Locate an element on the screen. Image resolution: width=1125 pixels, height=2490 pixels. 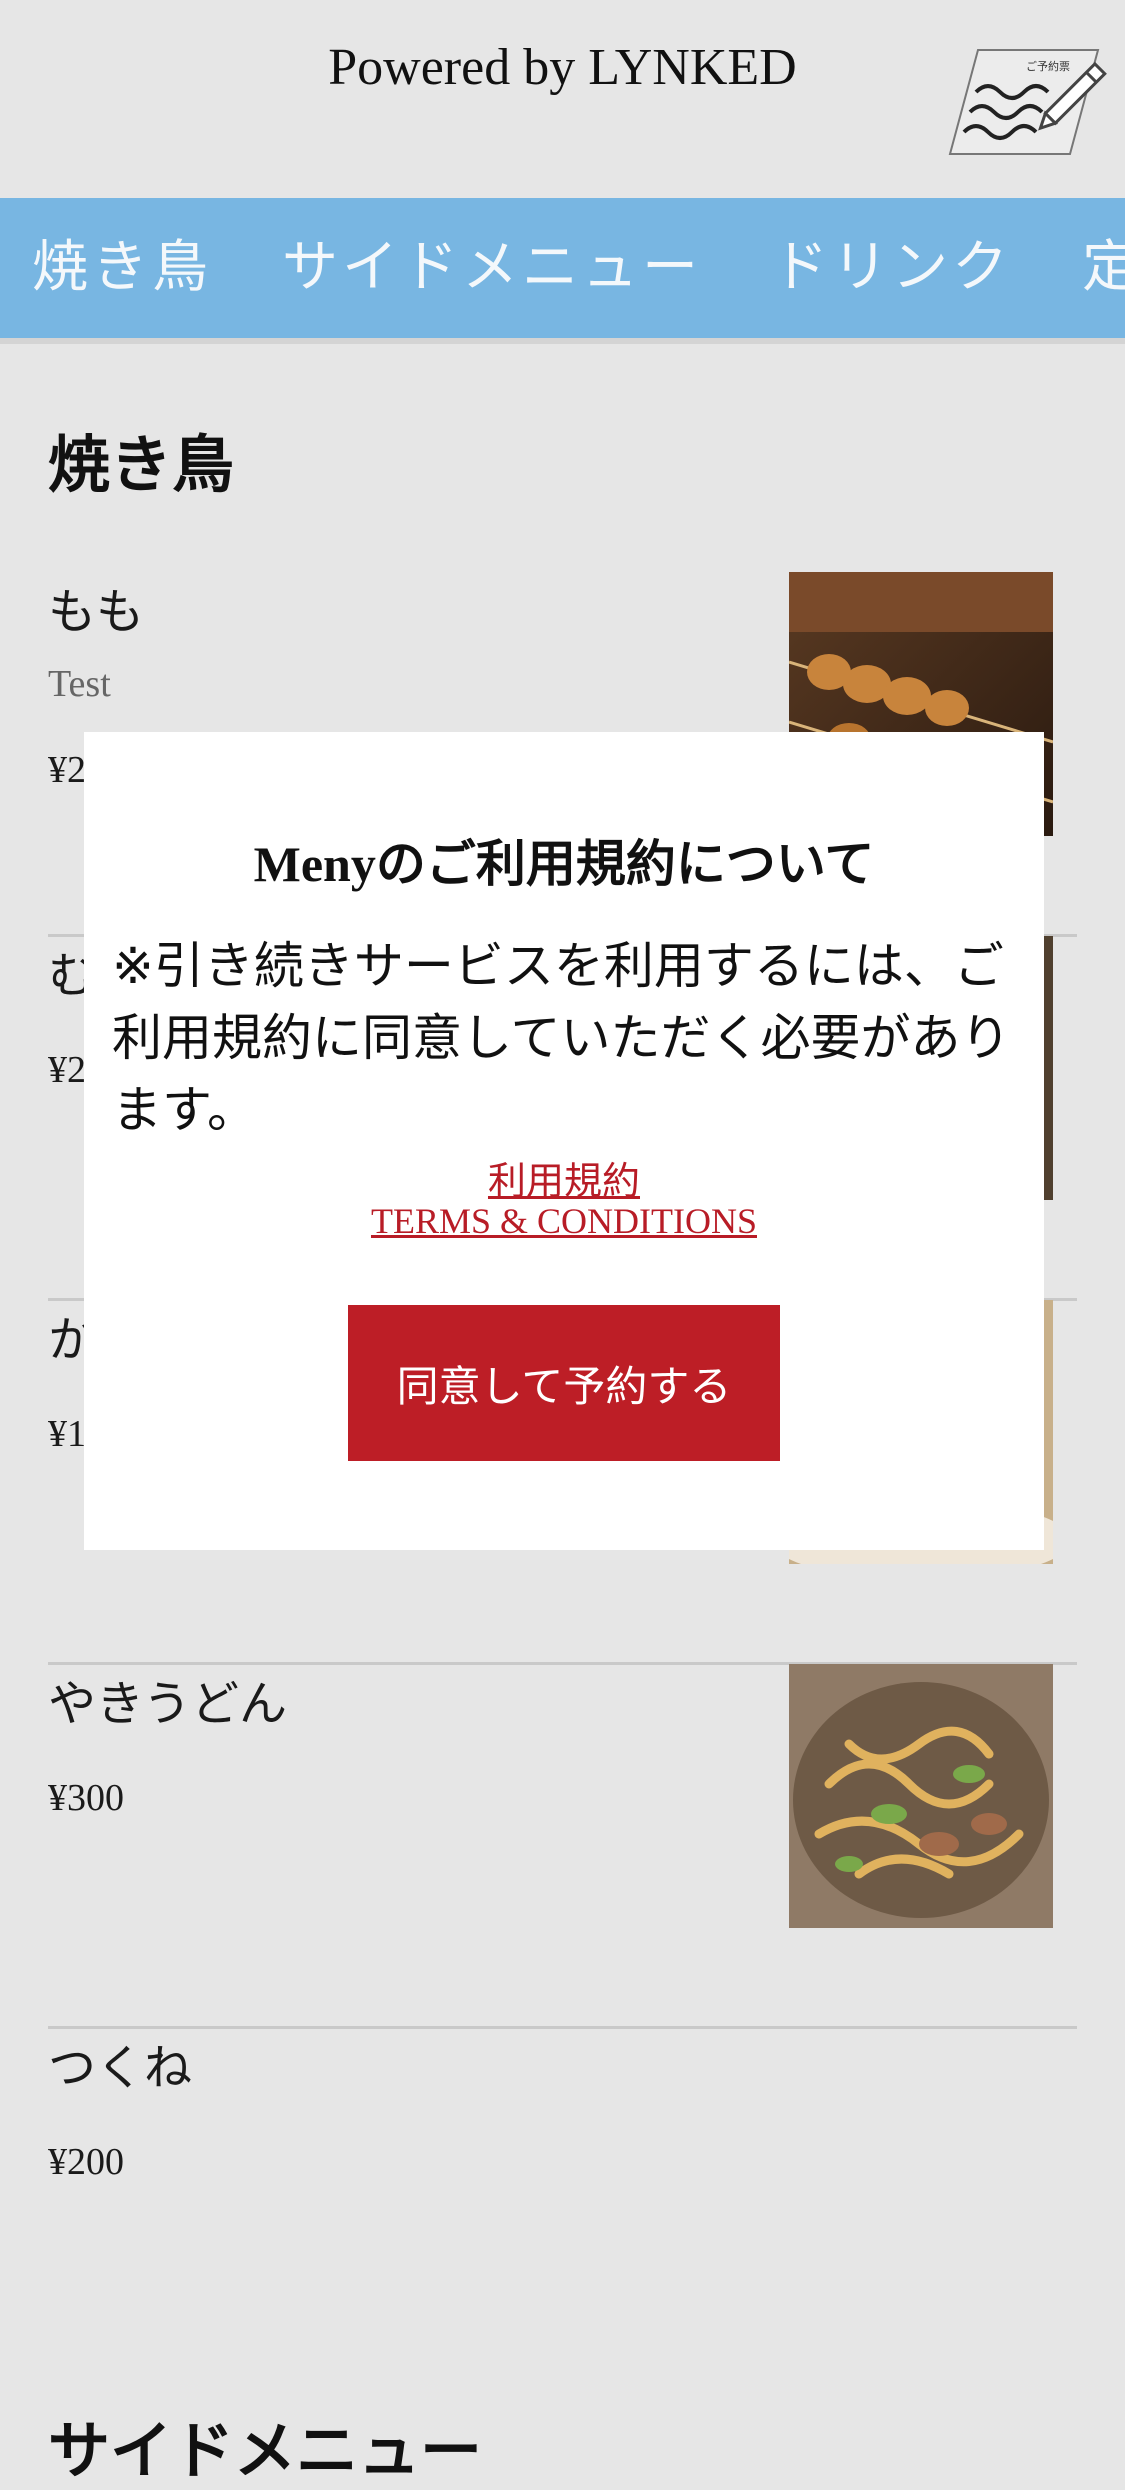
agree-and-reserve-button: 同意して予約する is located at coordinates (564, 1383).